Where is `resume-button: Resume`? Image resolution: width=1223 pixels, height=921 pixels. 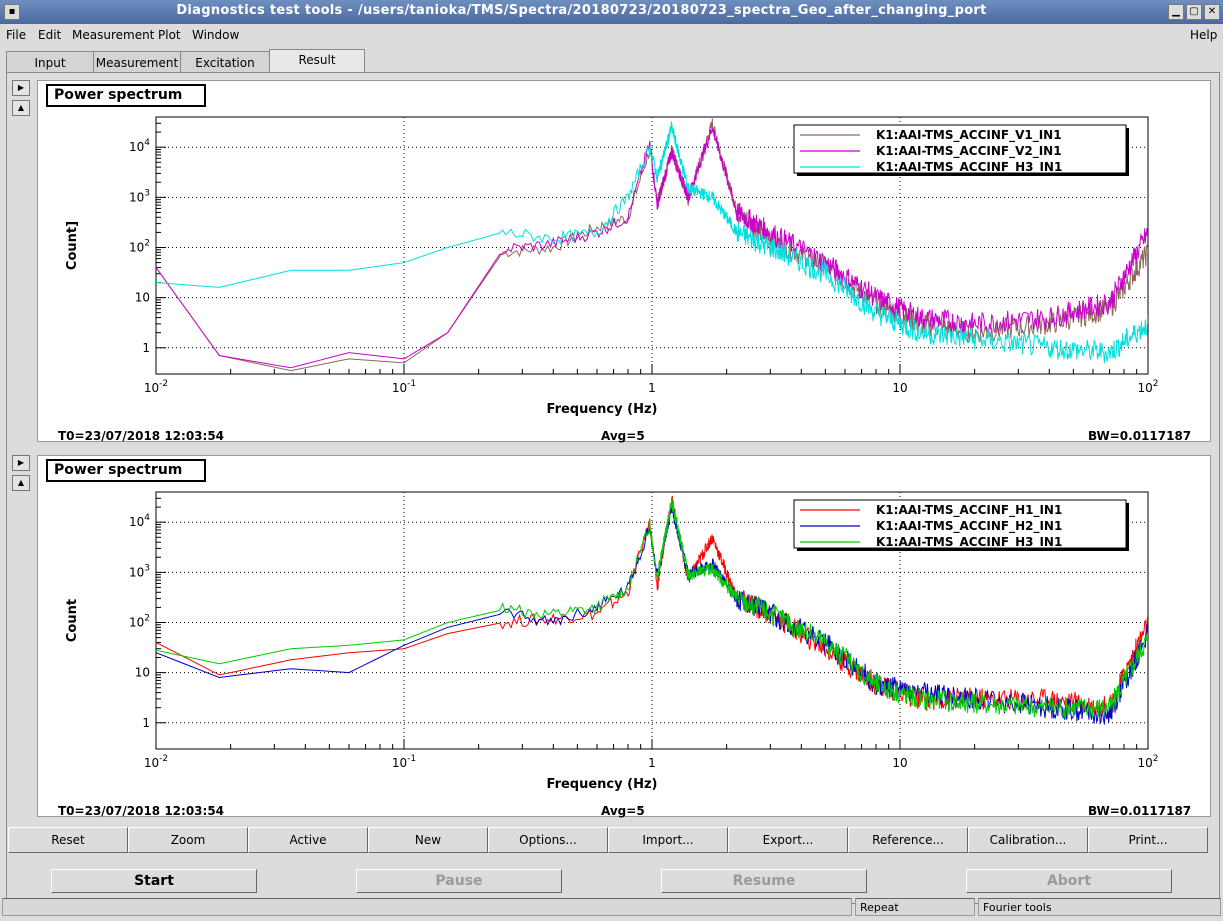 resume-button: Resume is located at coordinates (764, 881).